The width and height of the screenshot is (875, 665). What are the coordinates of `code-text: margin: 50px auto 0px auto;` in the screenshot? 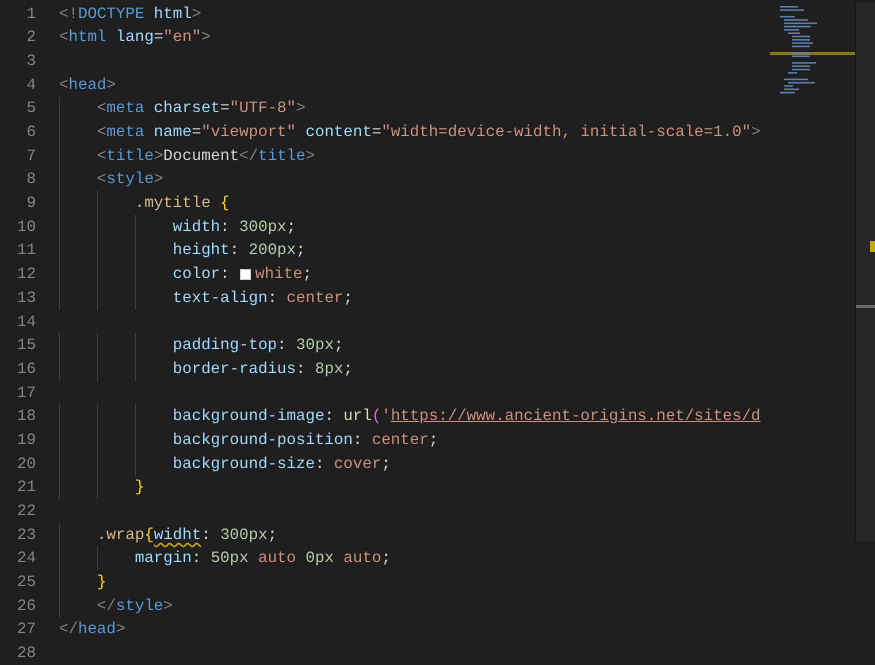 It's located at (262, 558).